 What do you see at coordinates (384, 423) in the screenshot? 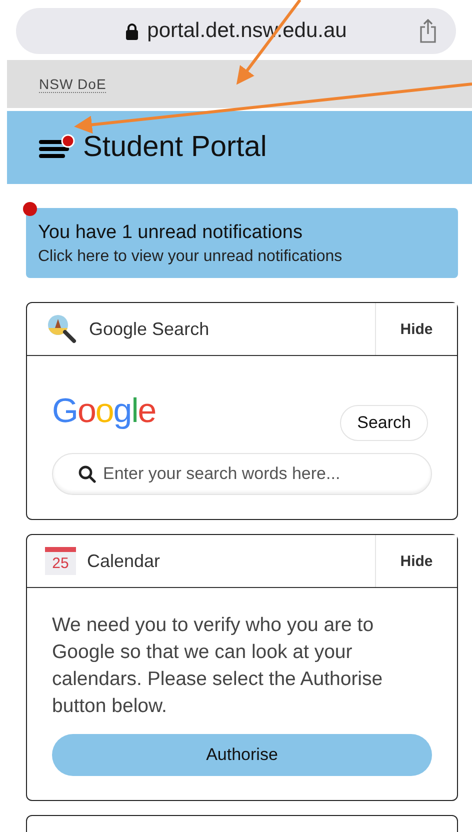
I see `search-button: Search` at bounding box center [384, 423].